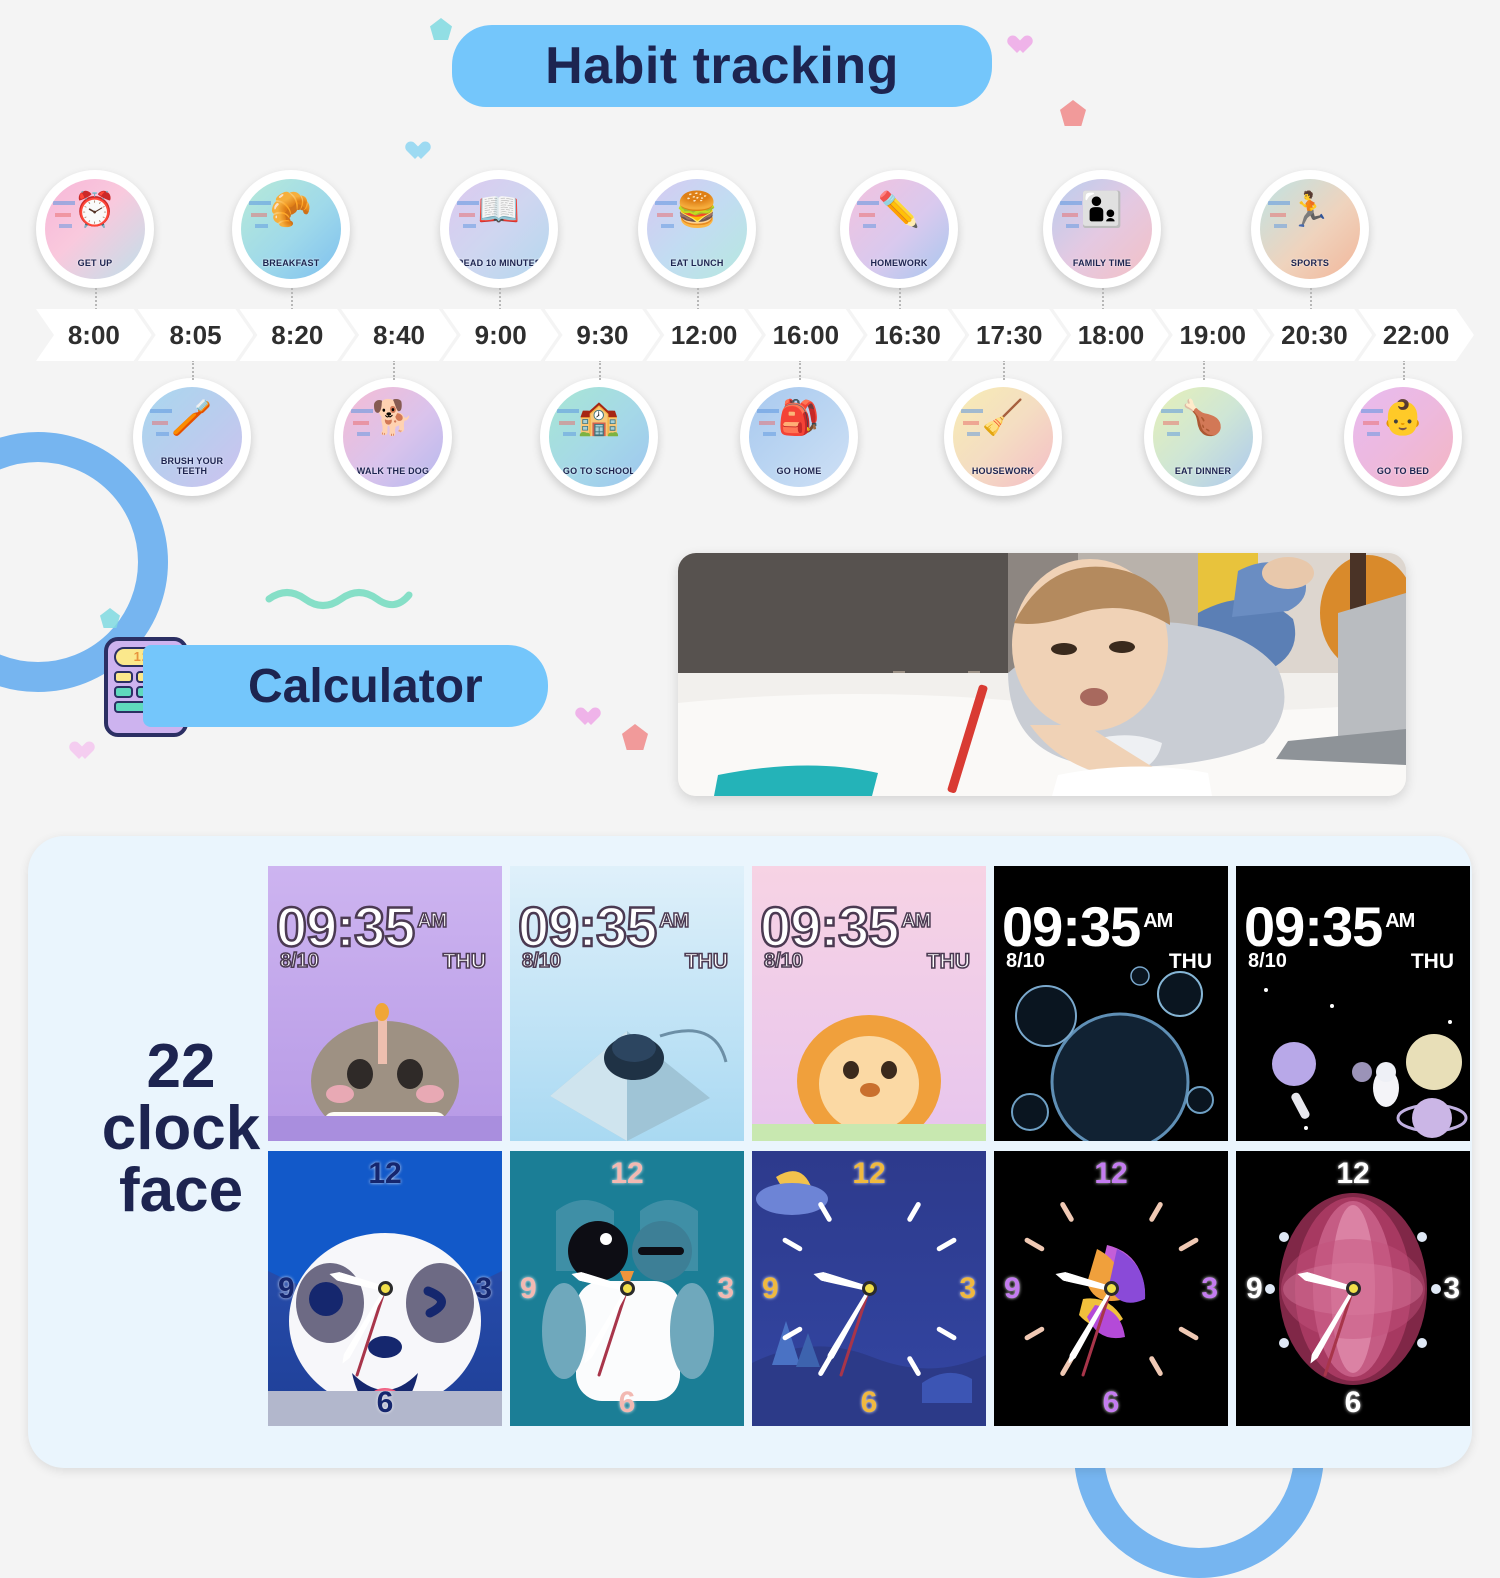 The width and height of the screenshot is (1500, 1578). I want to click on habit-badge-label: GO HOME, so click(799, 471).